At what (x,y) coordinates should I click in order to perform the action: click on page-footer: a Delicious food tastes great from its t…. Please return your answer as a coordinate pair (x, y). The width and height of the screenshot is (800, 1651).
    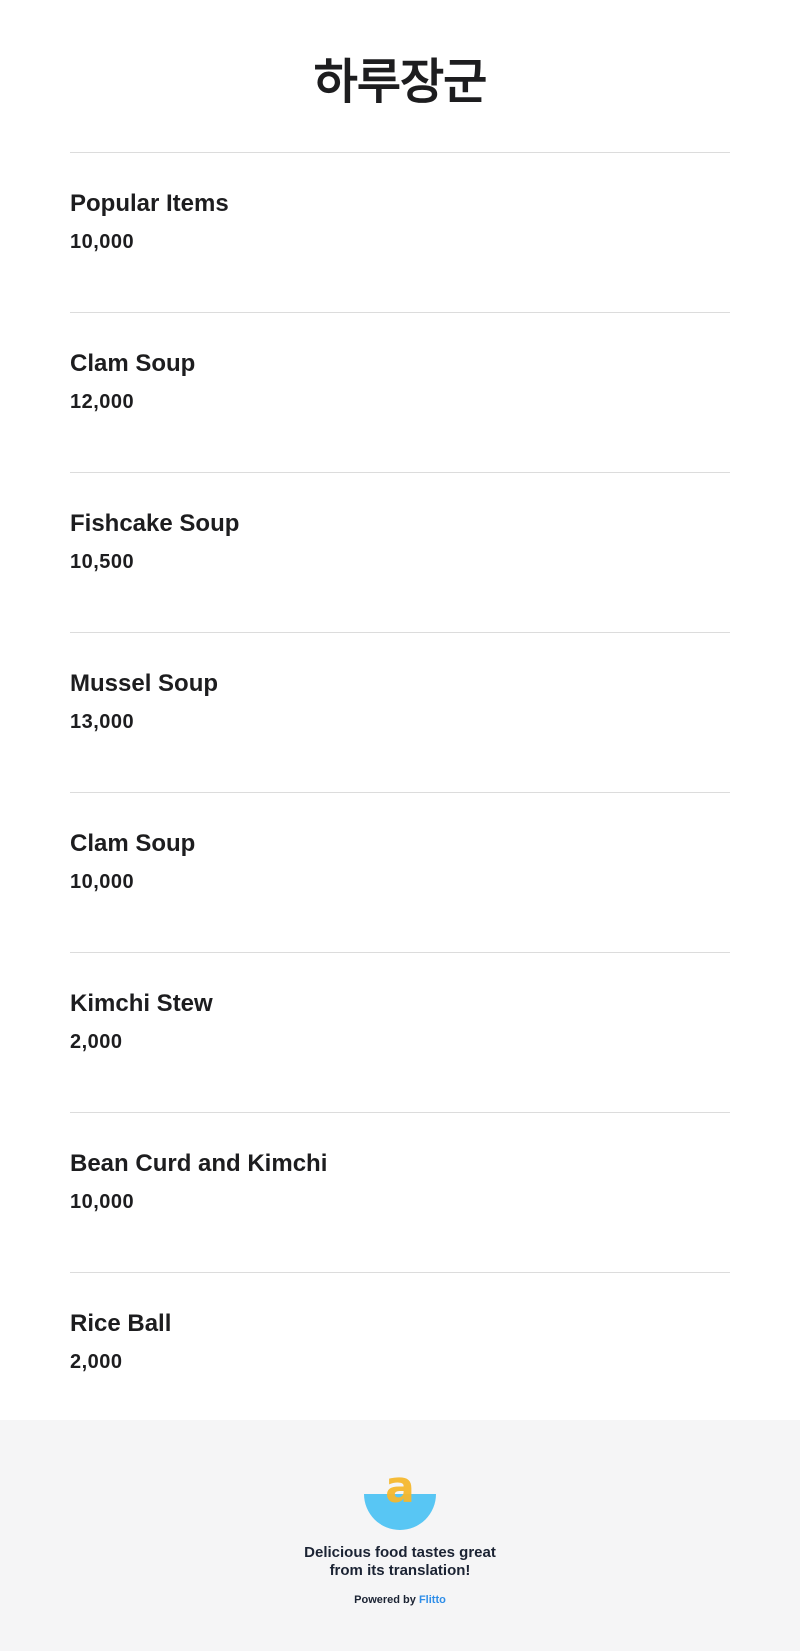
    Looking at the image, I should click on (400, 1535).